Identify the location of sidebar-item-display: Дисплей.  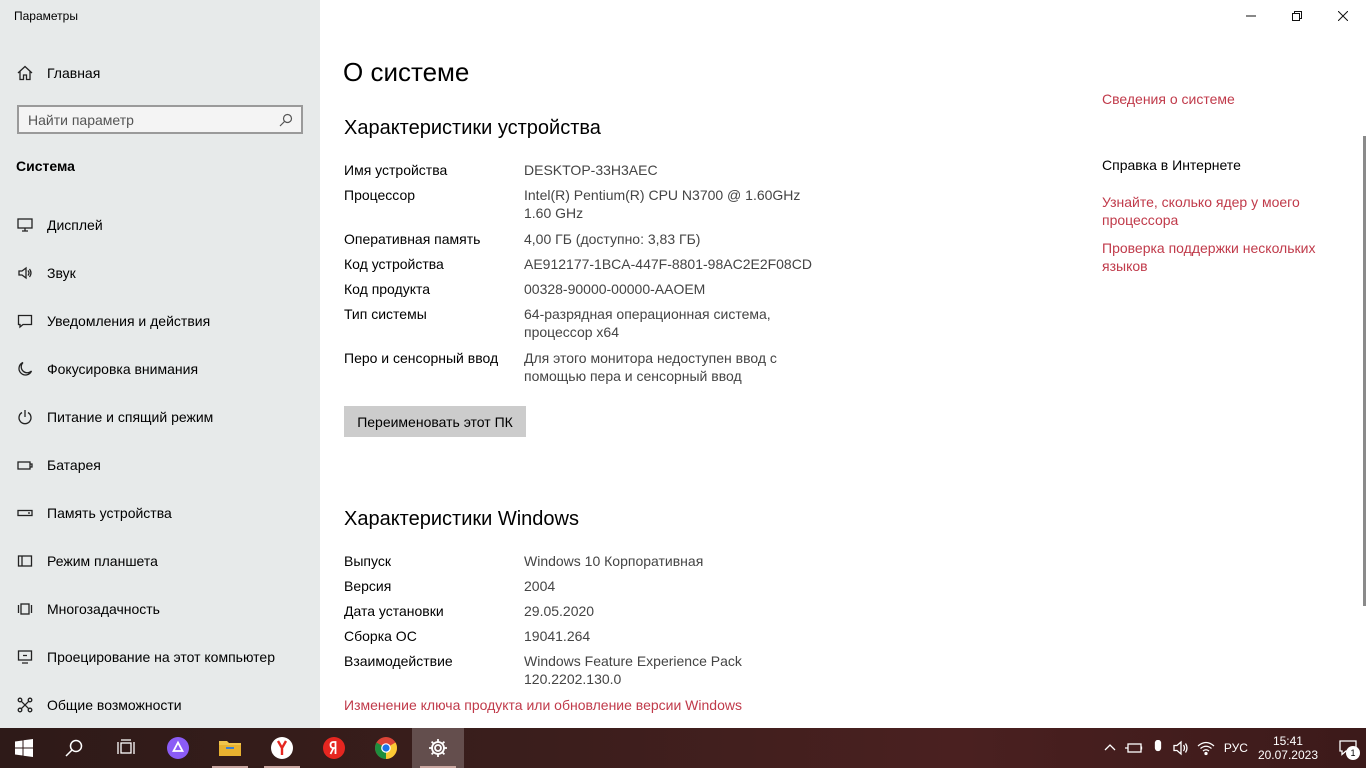
(160, 225).